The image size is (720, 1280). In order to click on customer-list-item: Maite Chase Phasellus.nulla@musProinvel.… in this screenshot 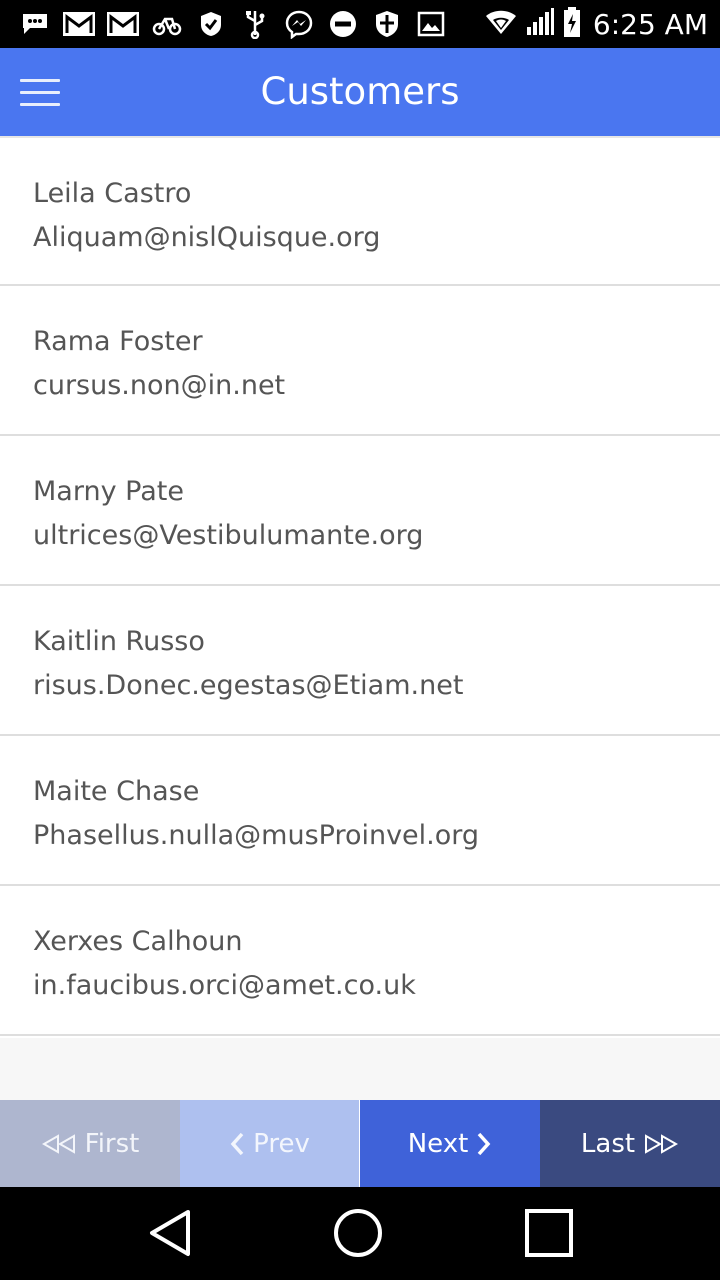, I will do `click(360, 811)`.